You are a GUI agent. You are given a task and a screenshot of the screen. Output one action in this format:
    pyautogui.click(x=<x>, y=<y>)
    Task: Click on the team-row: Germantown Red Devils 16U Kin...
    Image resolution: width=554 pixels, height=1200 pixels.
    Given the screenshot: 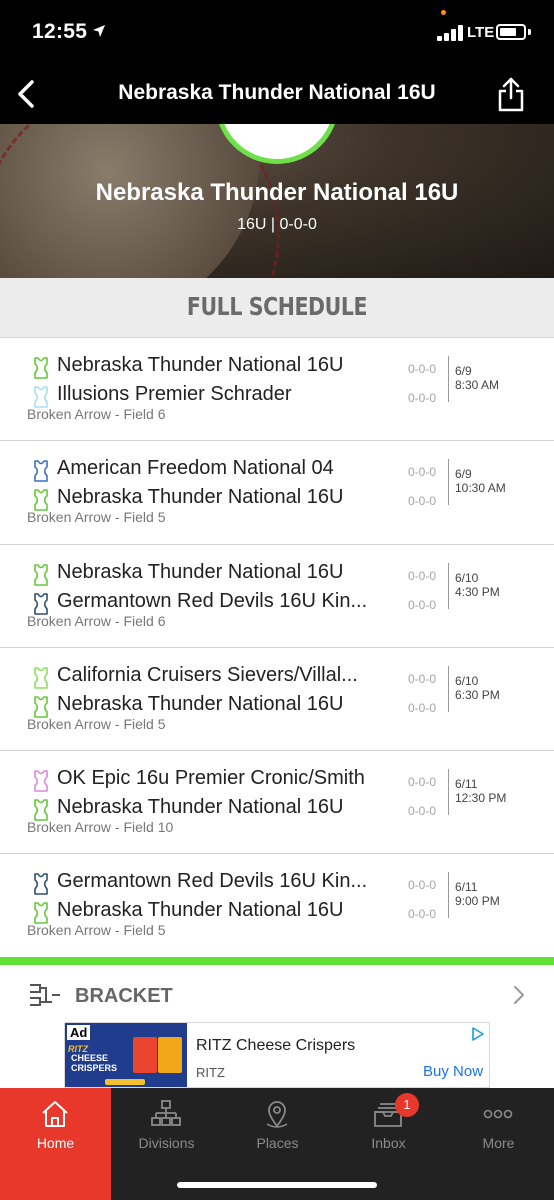 What is the action you would take?
    pyautogui.click(x=221, y=883)
    